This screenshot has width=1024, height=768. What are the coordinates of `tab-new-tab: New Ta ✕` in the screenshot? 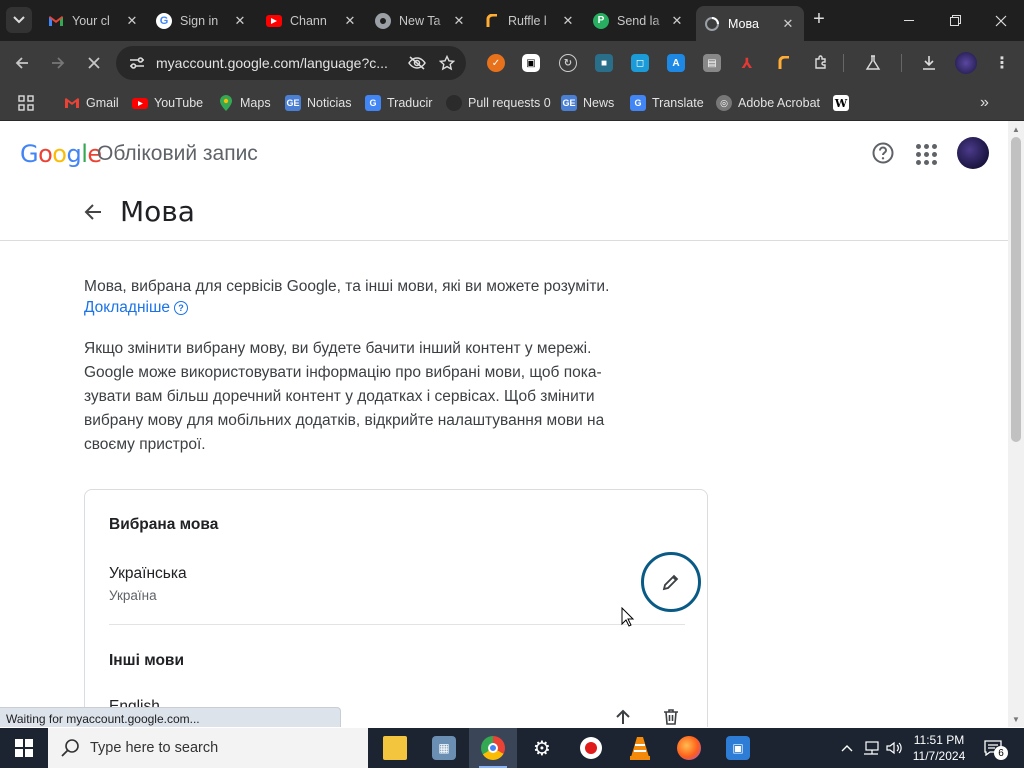 It's located at (421, 20).